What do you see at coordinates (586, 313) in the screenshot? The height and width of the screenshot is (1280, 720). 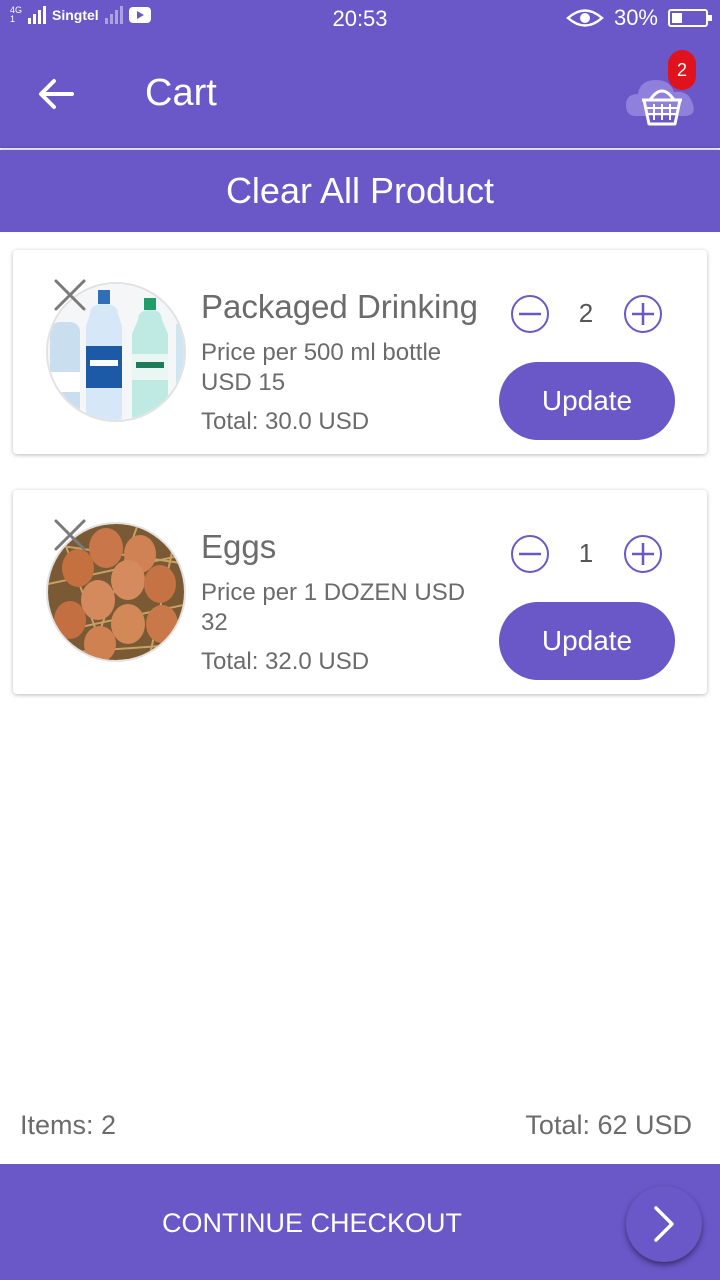 I see `quantity-value: 2` at bounding box center [586, 313].